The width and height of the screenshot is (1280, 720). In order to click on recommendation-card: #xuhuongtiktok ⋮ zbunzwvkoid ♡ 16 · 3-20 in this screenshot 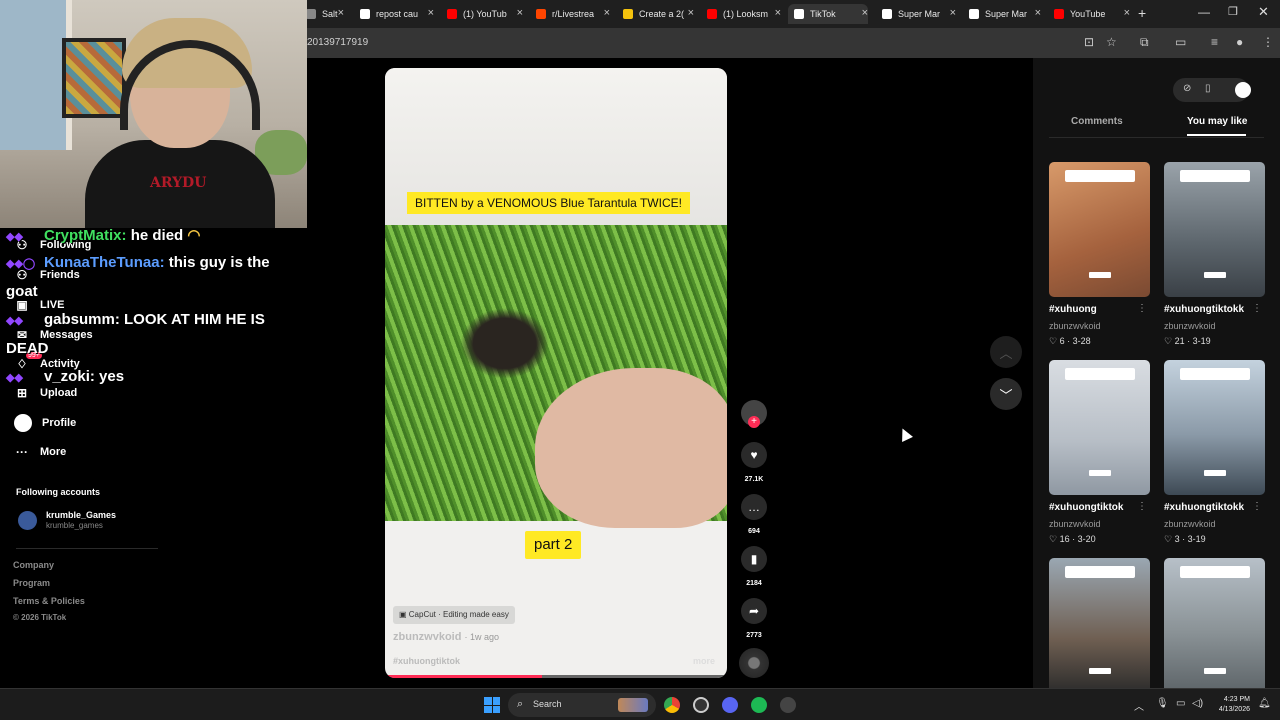, I will do `click(1099, 455)`.